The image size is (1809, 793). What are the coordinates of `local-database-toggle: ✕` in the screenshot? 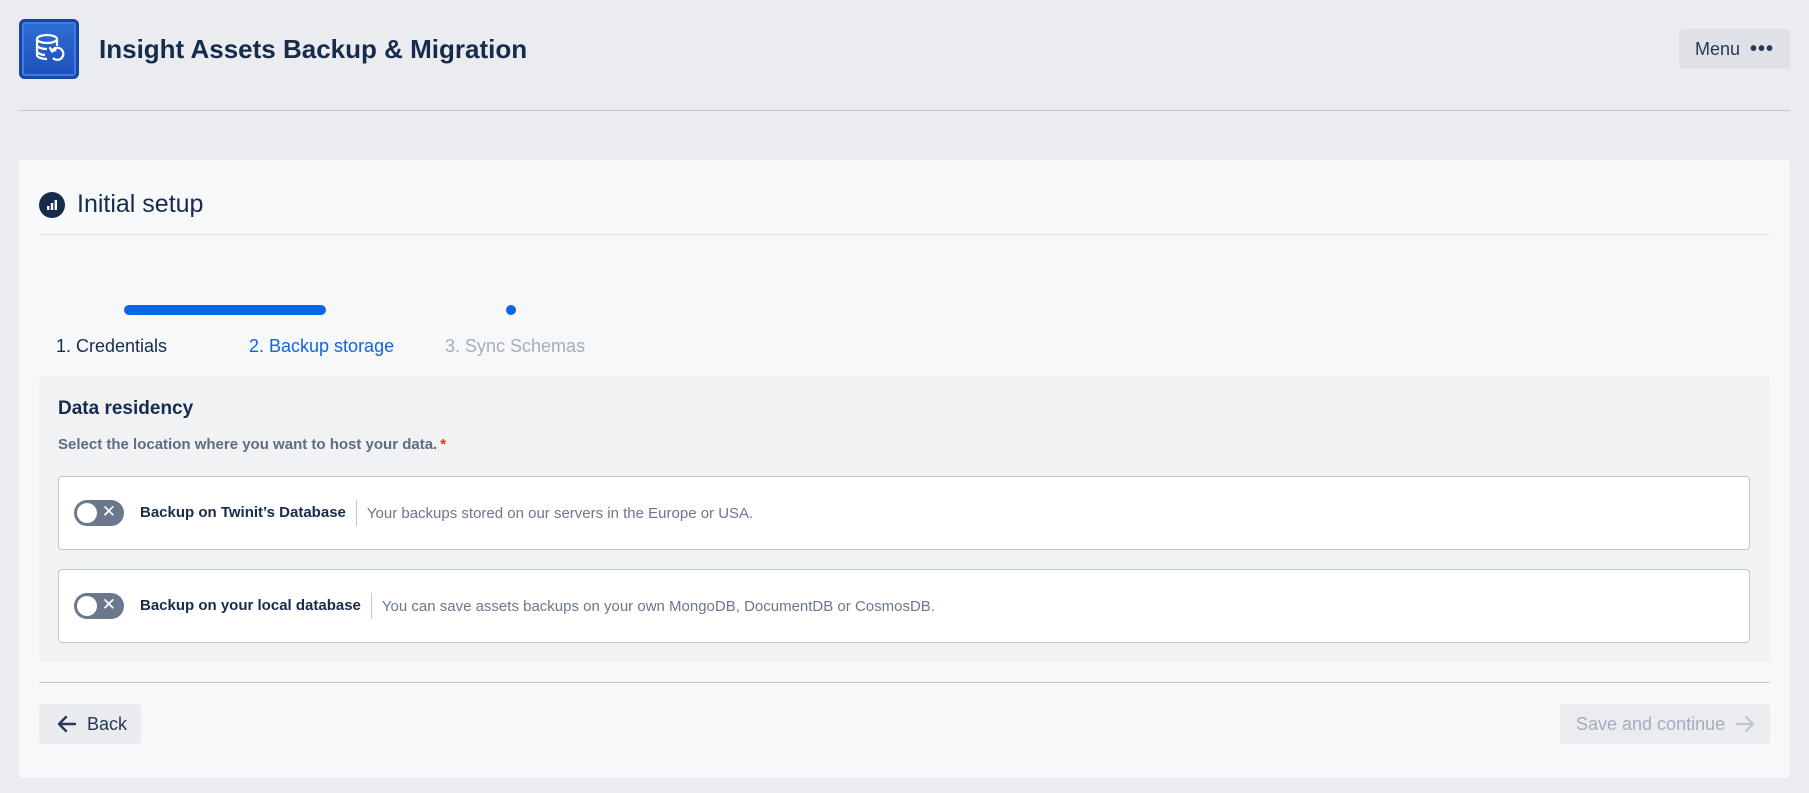 It's located at (99, 606).